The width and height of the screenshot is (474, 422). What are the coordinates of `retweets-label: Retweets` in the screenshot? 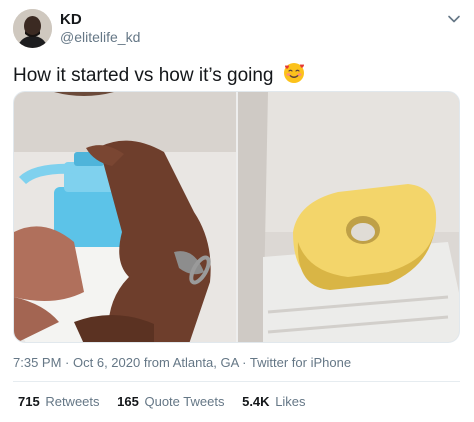 It's located at (72, 401).